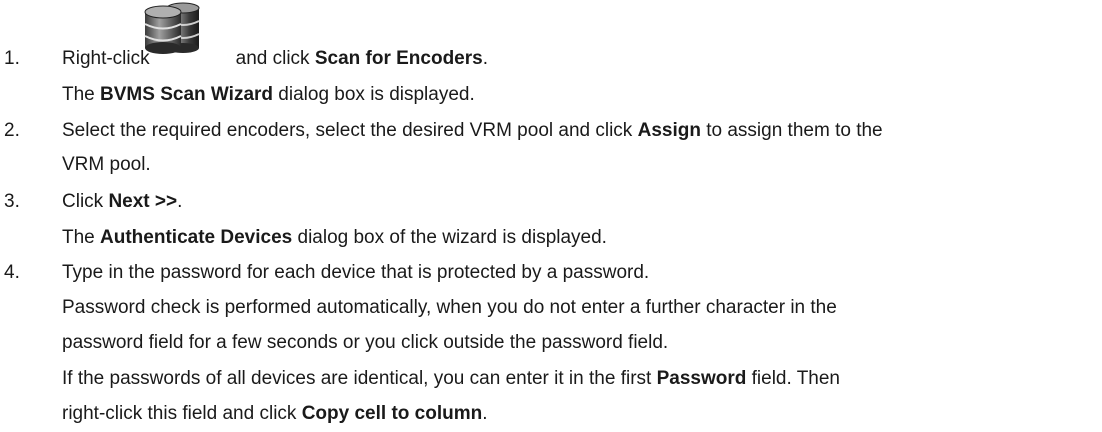  What do you see at coordinates (122, 201) in the screenshot?
I see `step-3-line-1: Click Next >>.` at bounding box center [122, 201].